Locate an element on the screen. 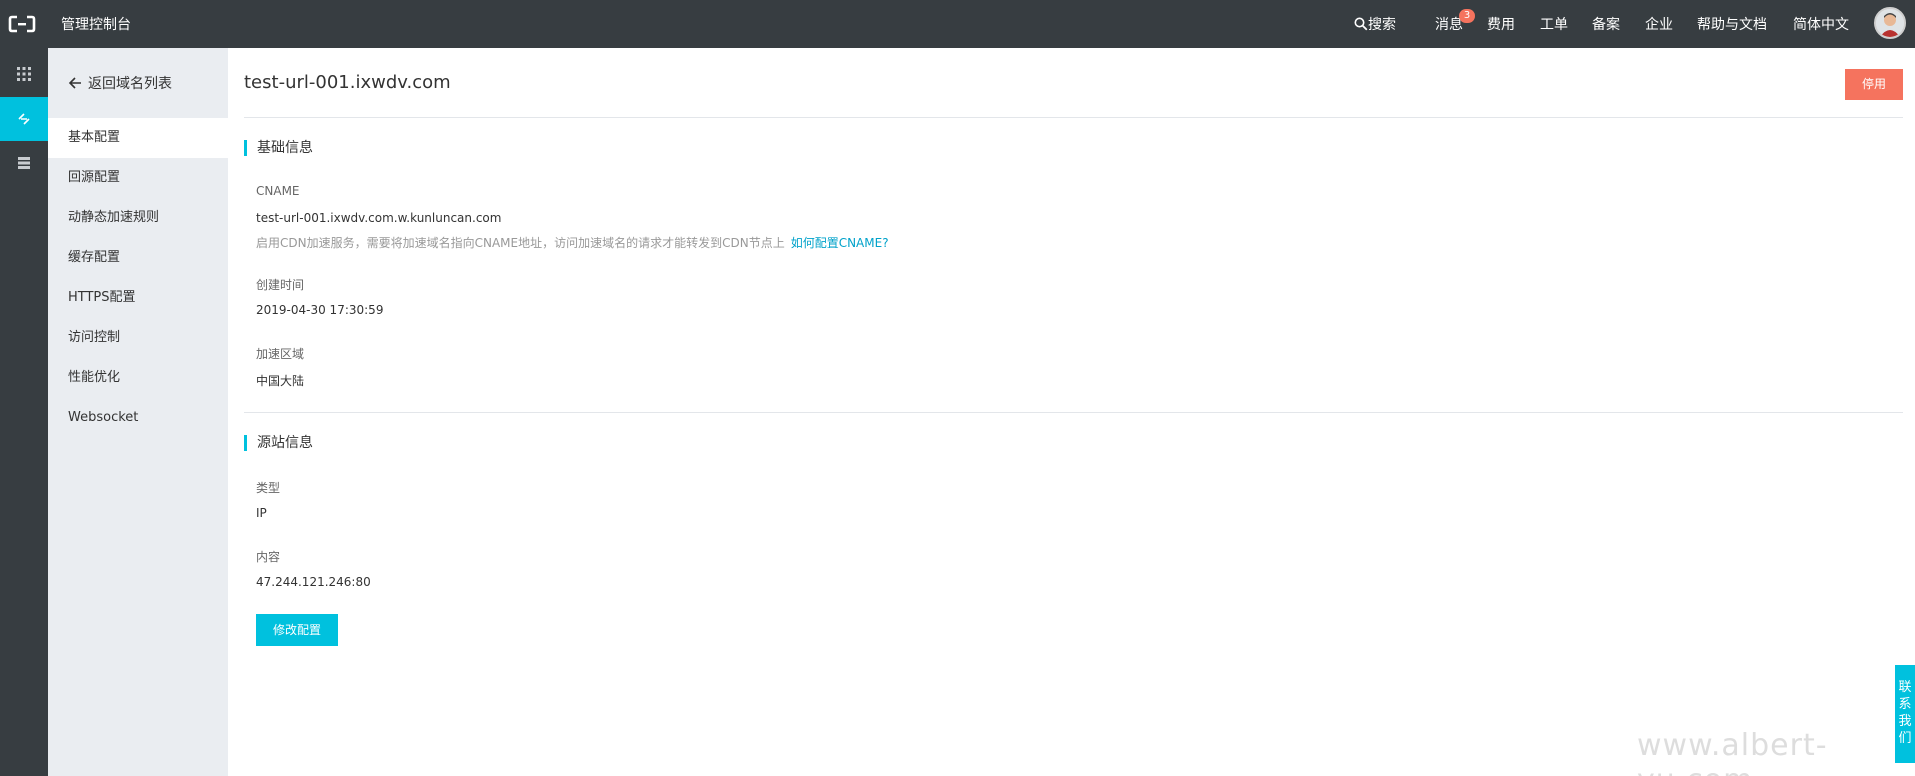 The image size is (1915, 776). server-stack-icon is located at coordinates (24, 163).